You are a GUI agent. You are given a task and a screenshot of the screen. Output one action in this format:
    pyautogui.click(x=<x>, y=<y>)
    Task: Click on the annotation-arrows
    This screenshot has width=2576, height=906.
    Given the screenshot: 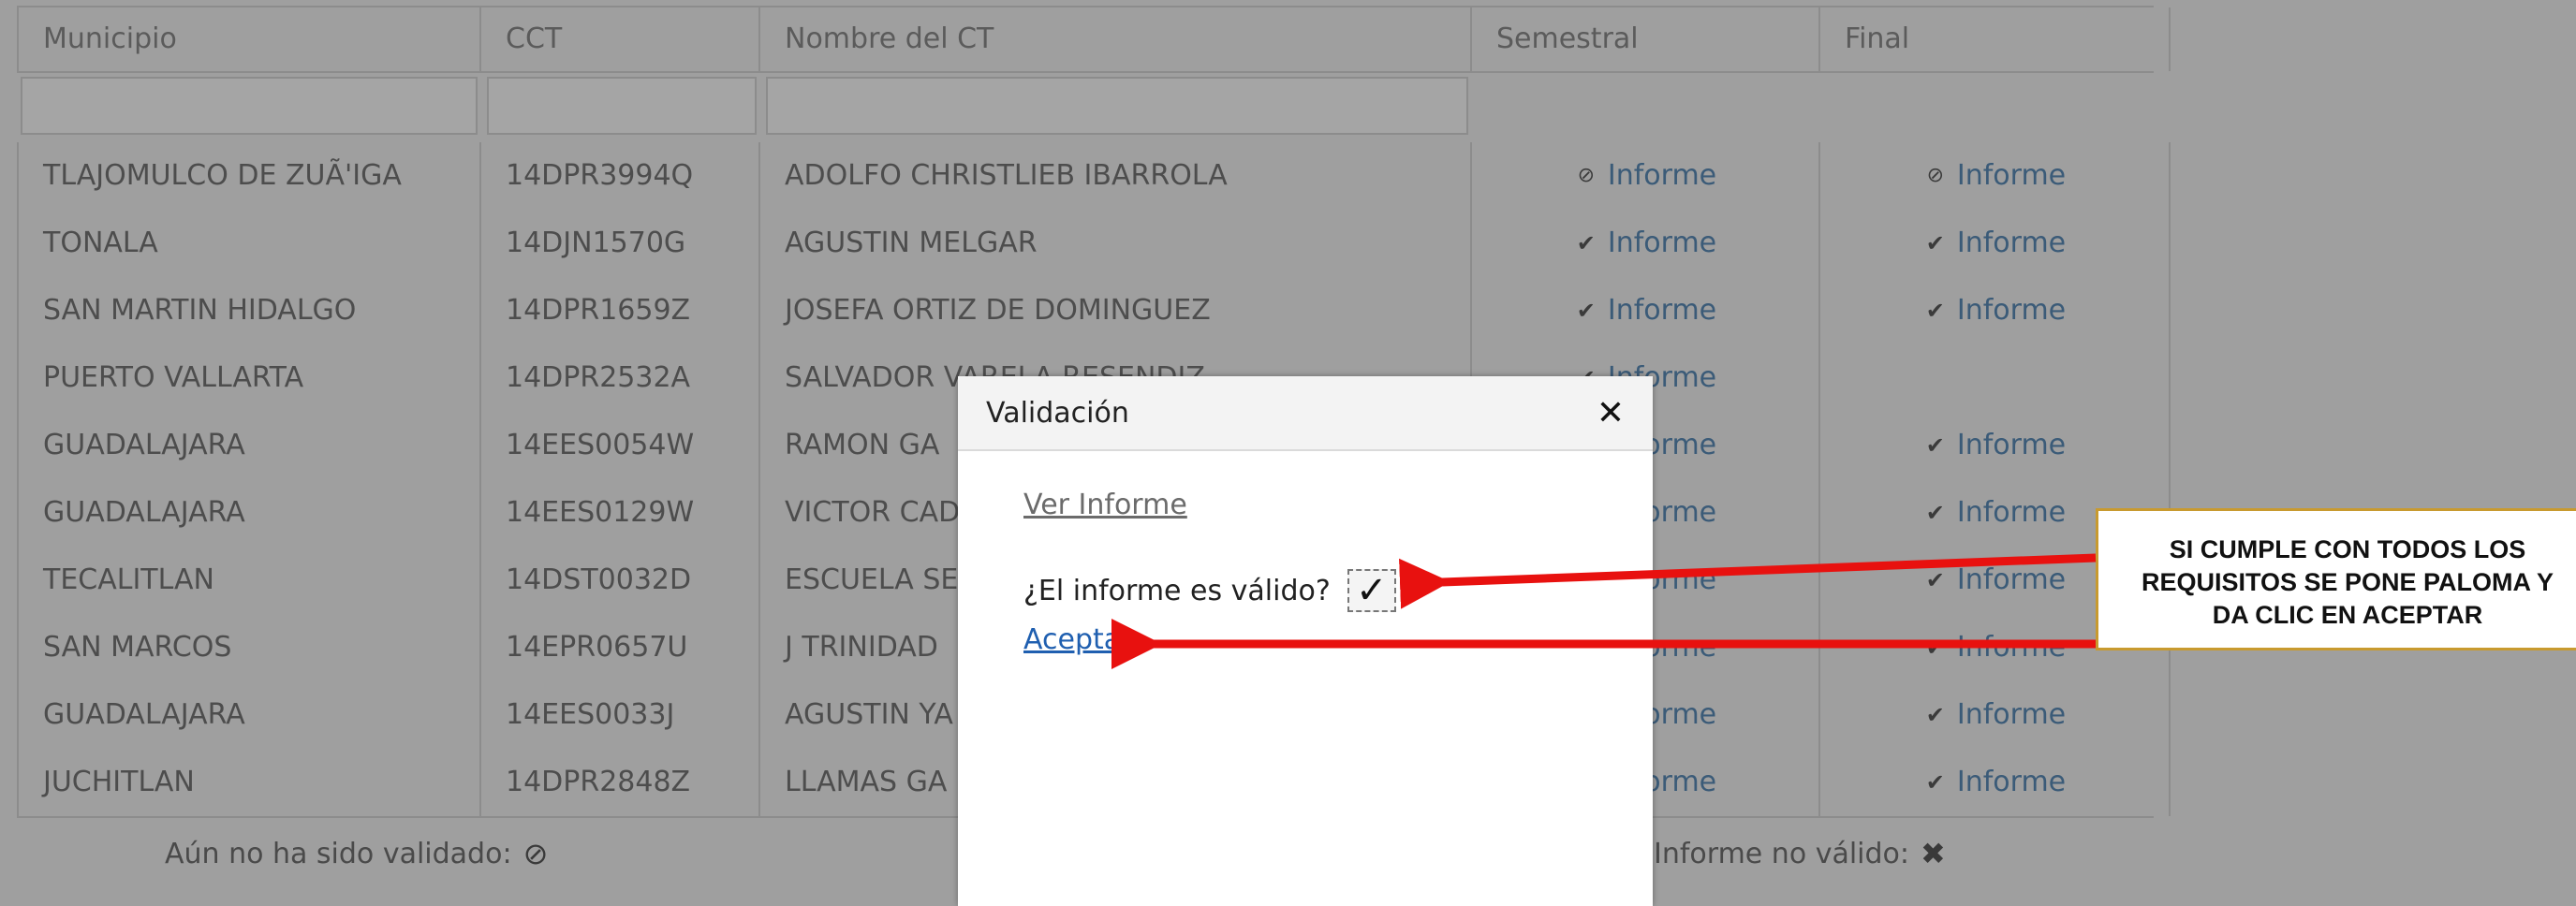 What is the action you would take?
    pyautogui.click(x=1604, y=611)
    